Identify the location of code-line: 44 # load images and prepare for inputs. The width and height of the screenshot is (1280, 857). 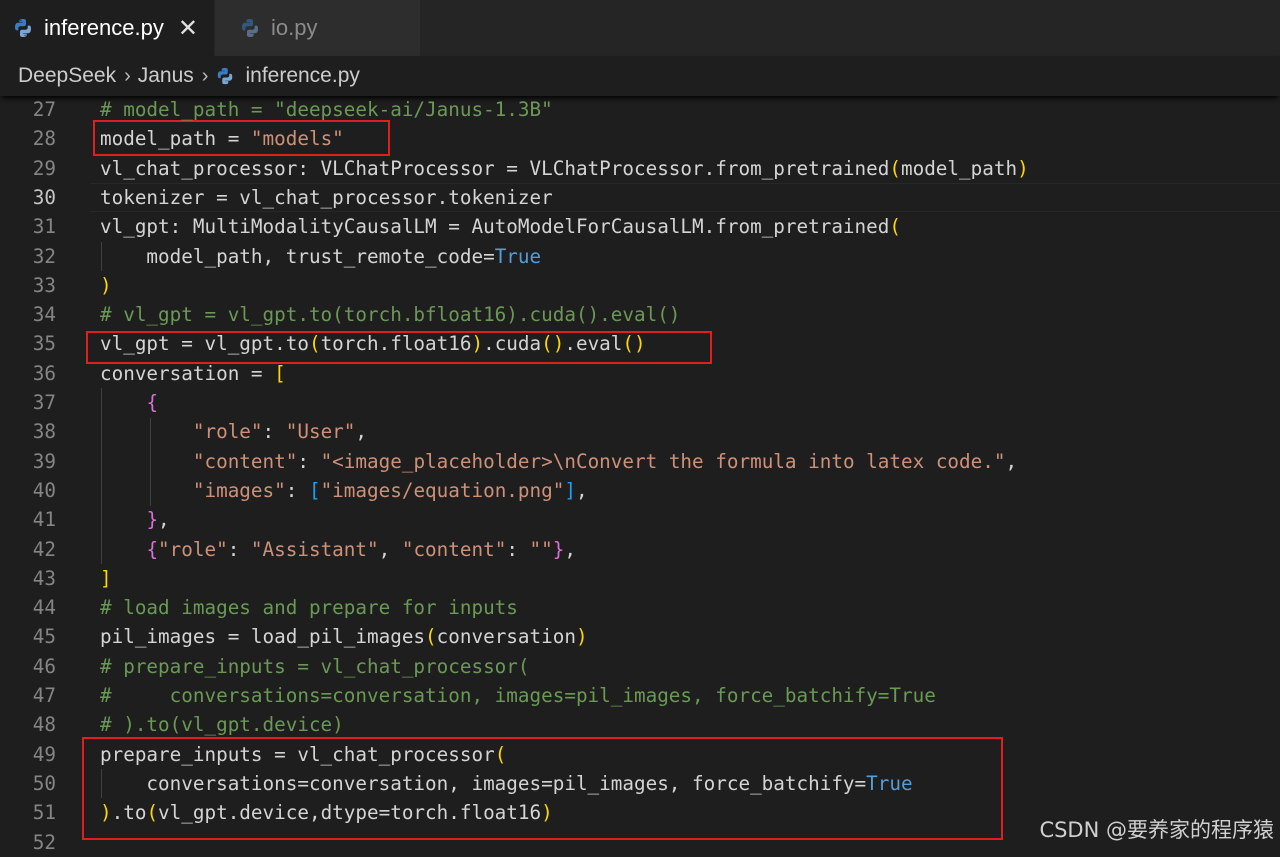
(640, 607).